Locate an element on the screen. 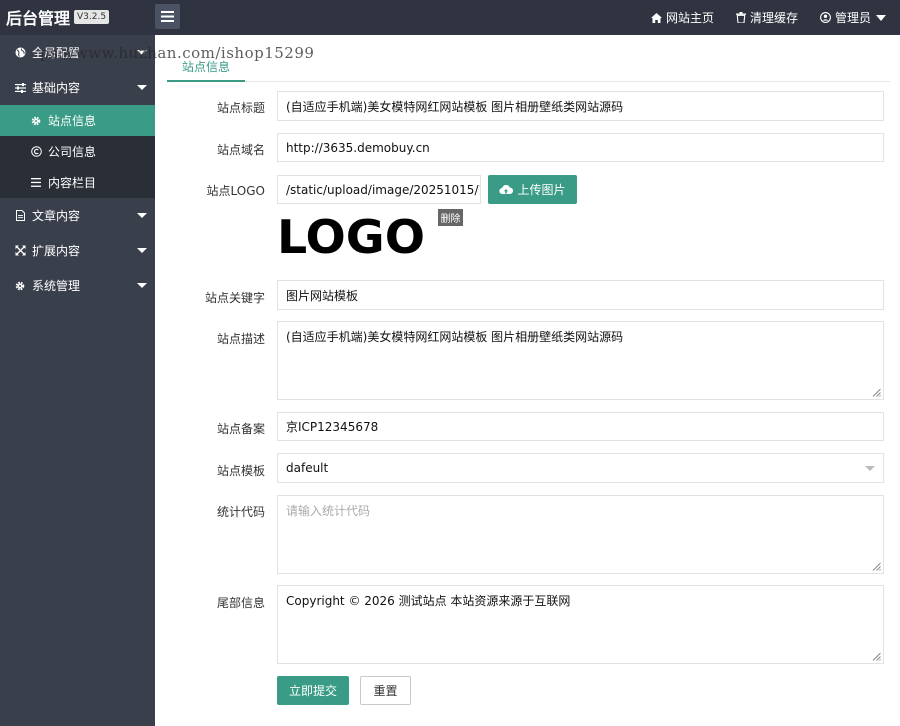  sidebar-subitem-label: 站点信息 is located at coordinates (72, 121).